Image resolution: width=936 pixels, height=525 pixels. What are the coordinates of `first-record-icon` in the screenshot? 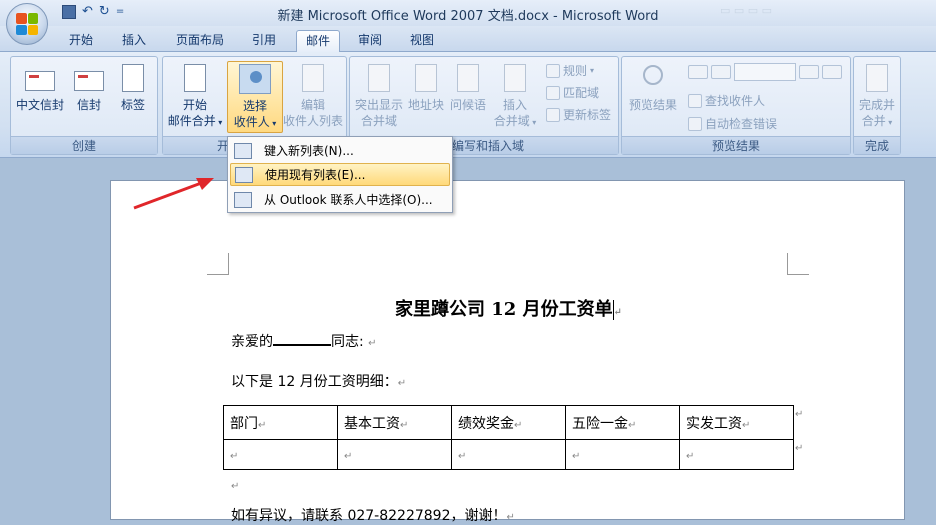 It's located at (698, 72).